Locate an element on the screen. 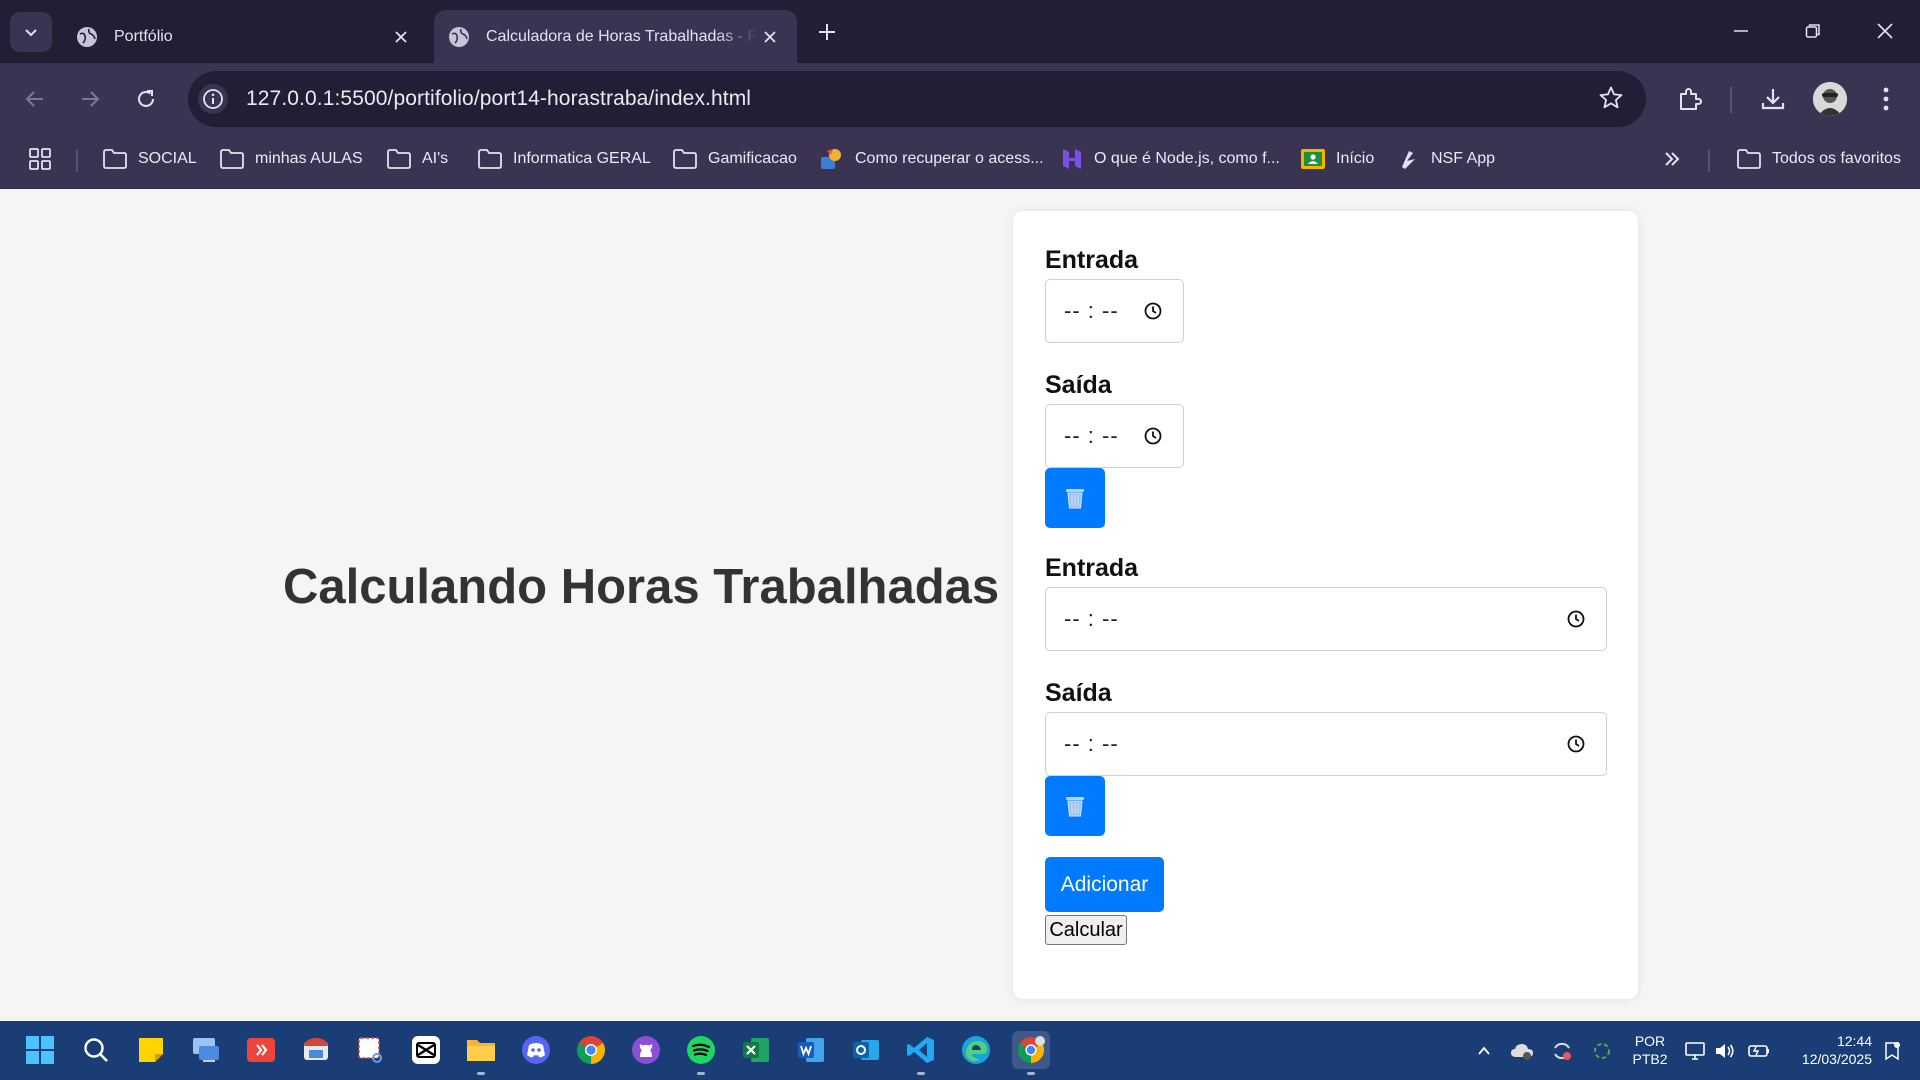 Image resolution: width=1920 pixels, height=1080 pixels. battery-tray is located at coordinates (1759, 1051).